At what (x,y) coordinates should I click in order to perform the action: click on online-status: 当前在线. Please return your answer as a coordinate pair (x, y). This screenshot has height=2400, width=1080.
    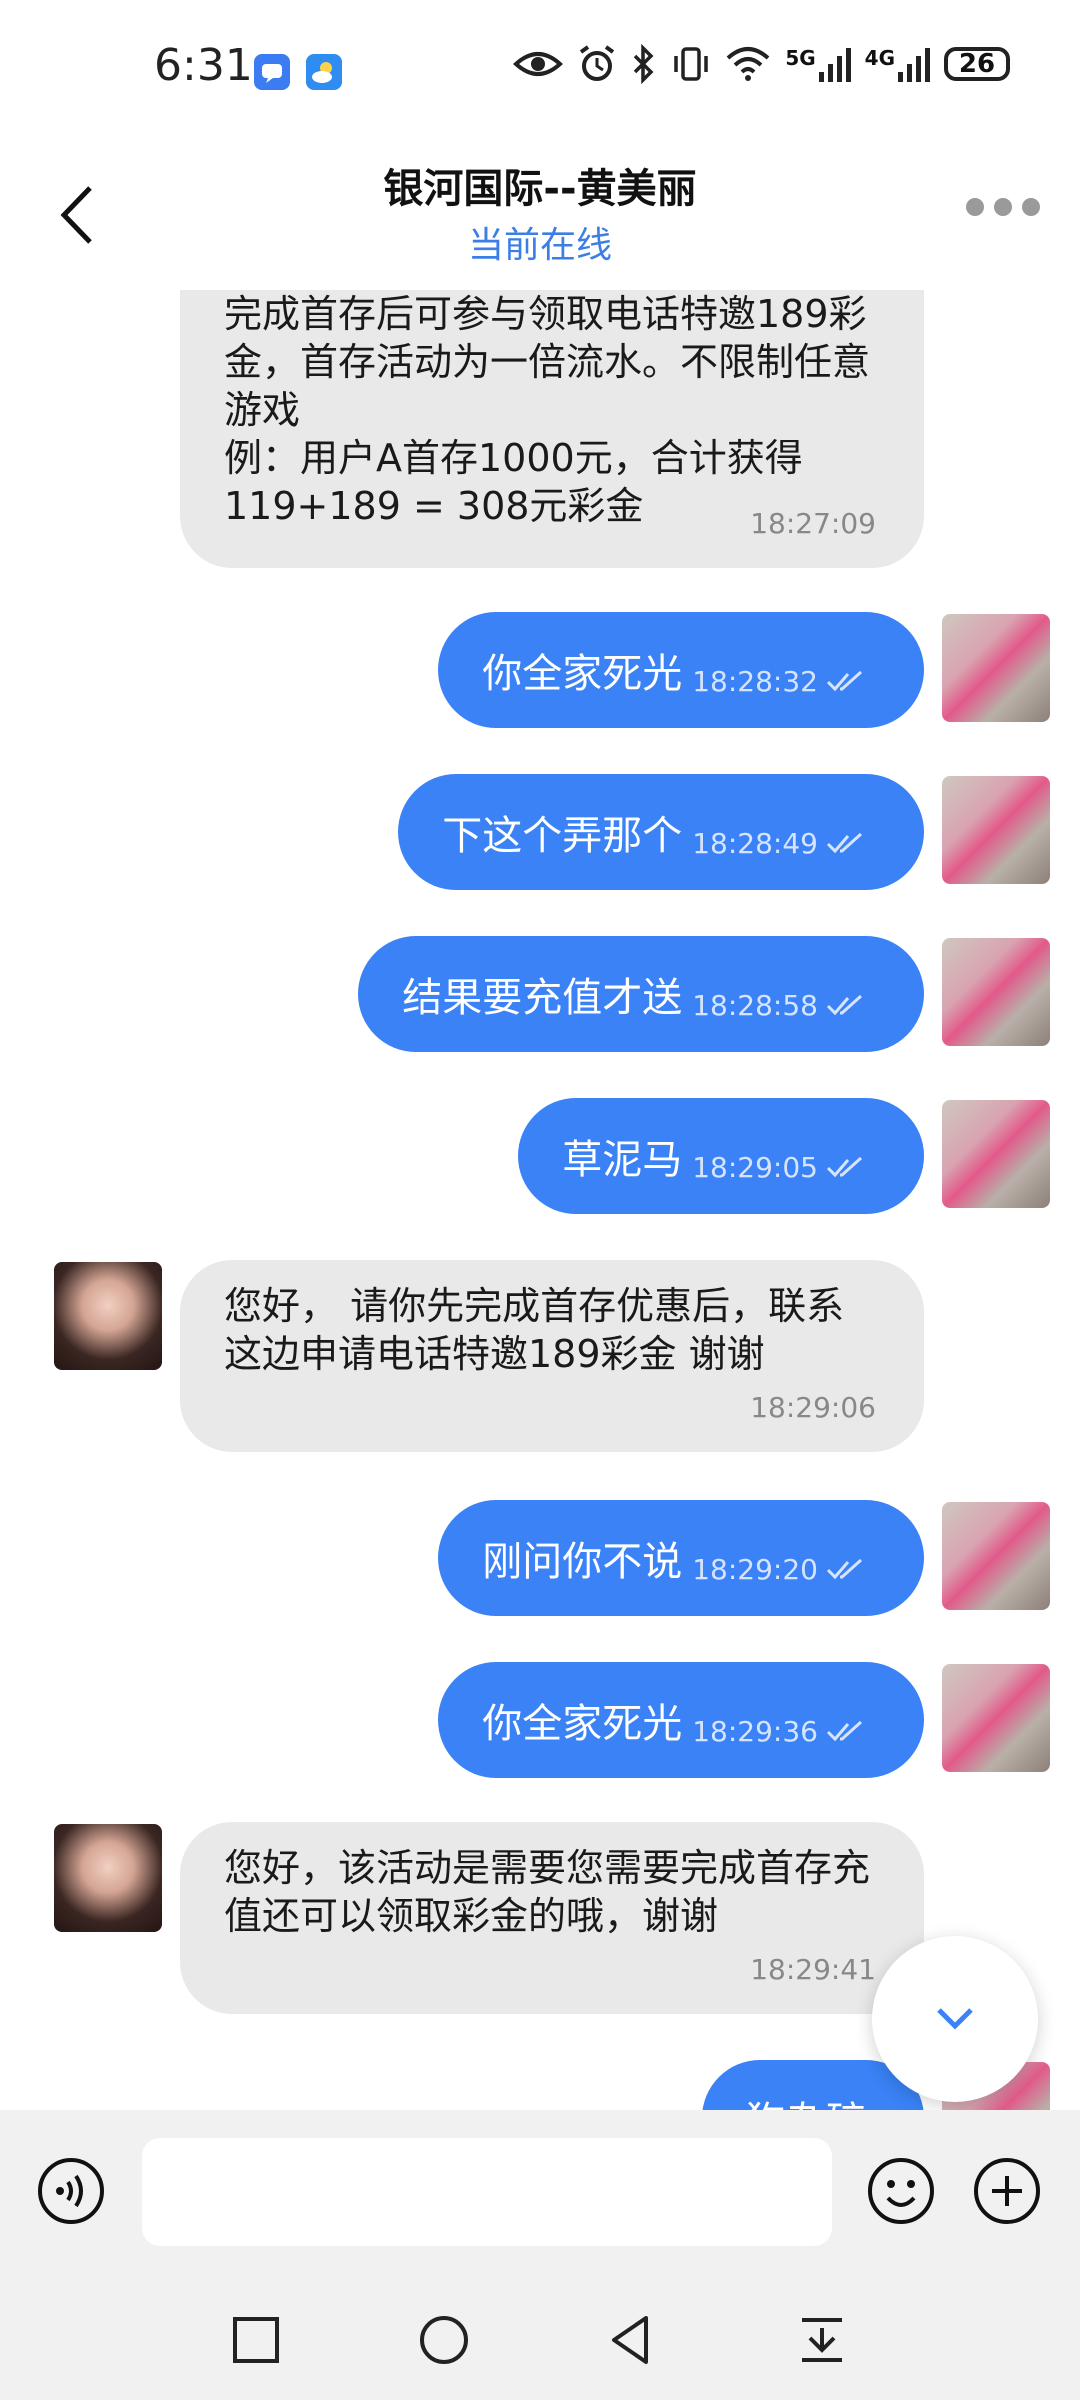
    Looking at the image, I should click on (539, 245).